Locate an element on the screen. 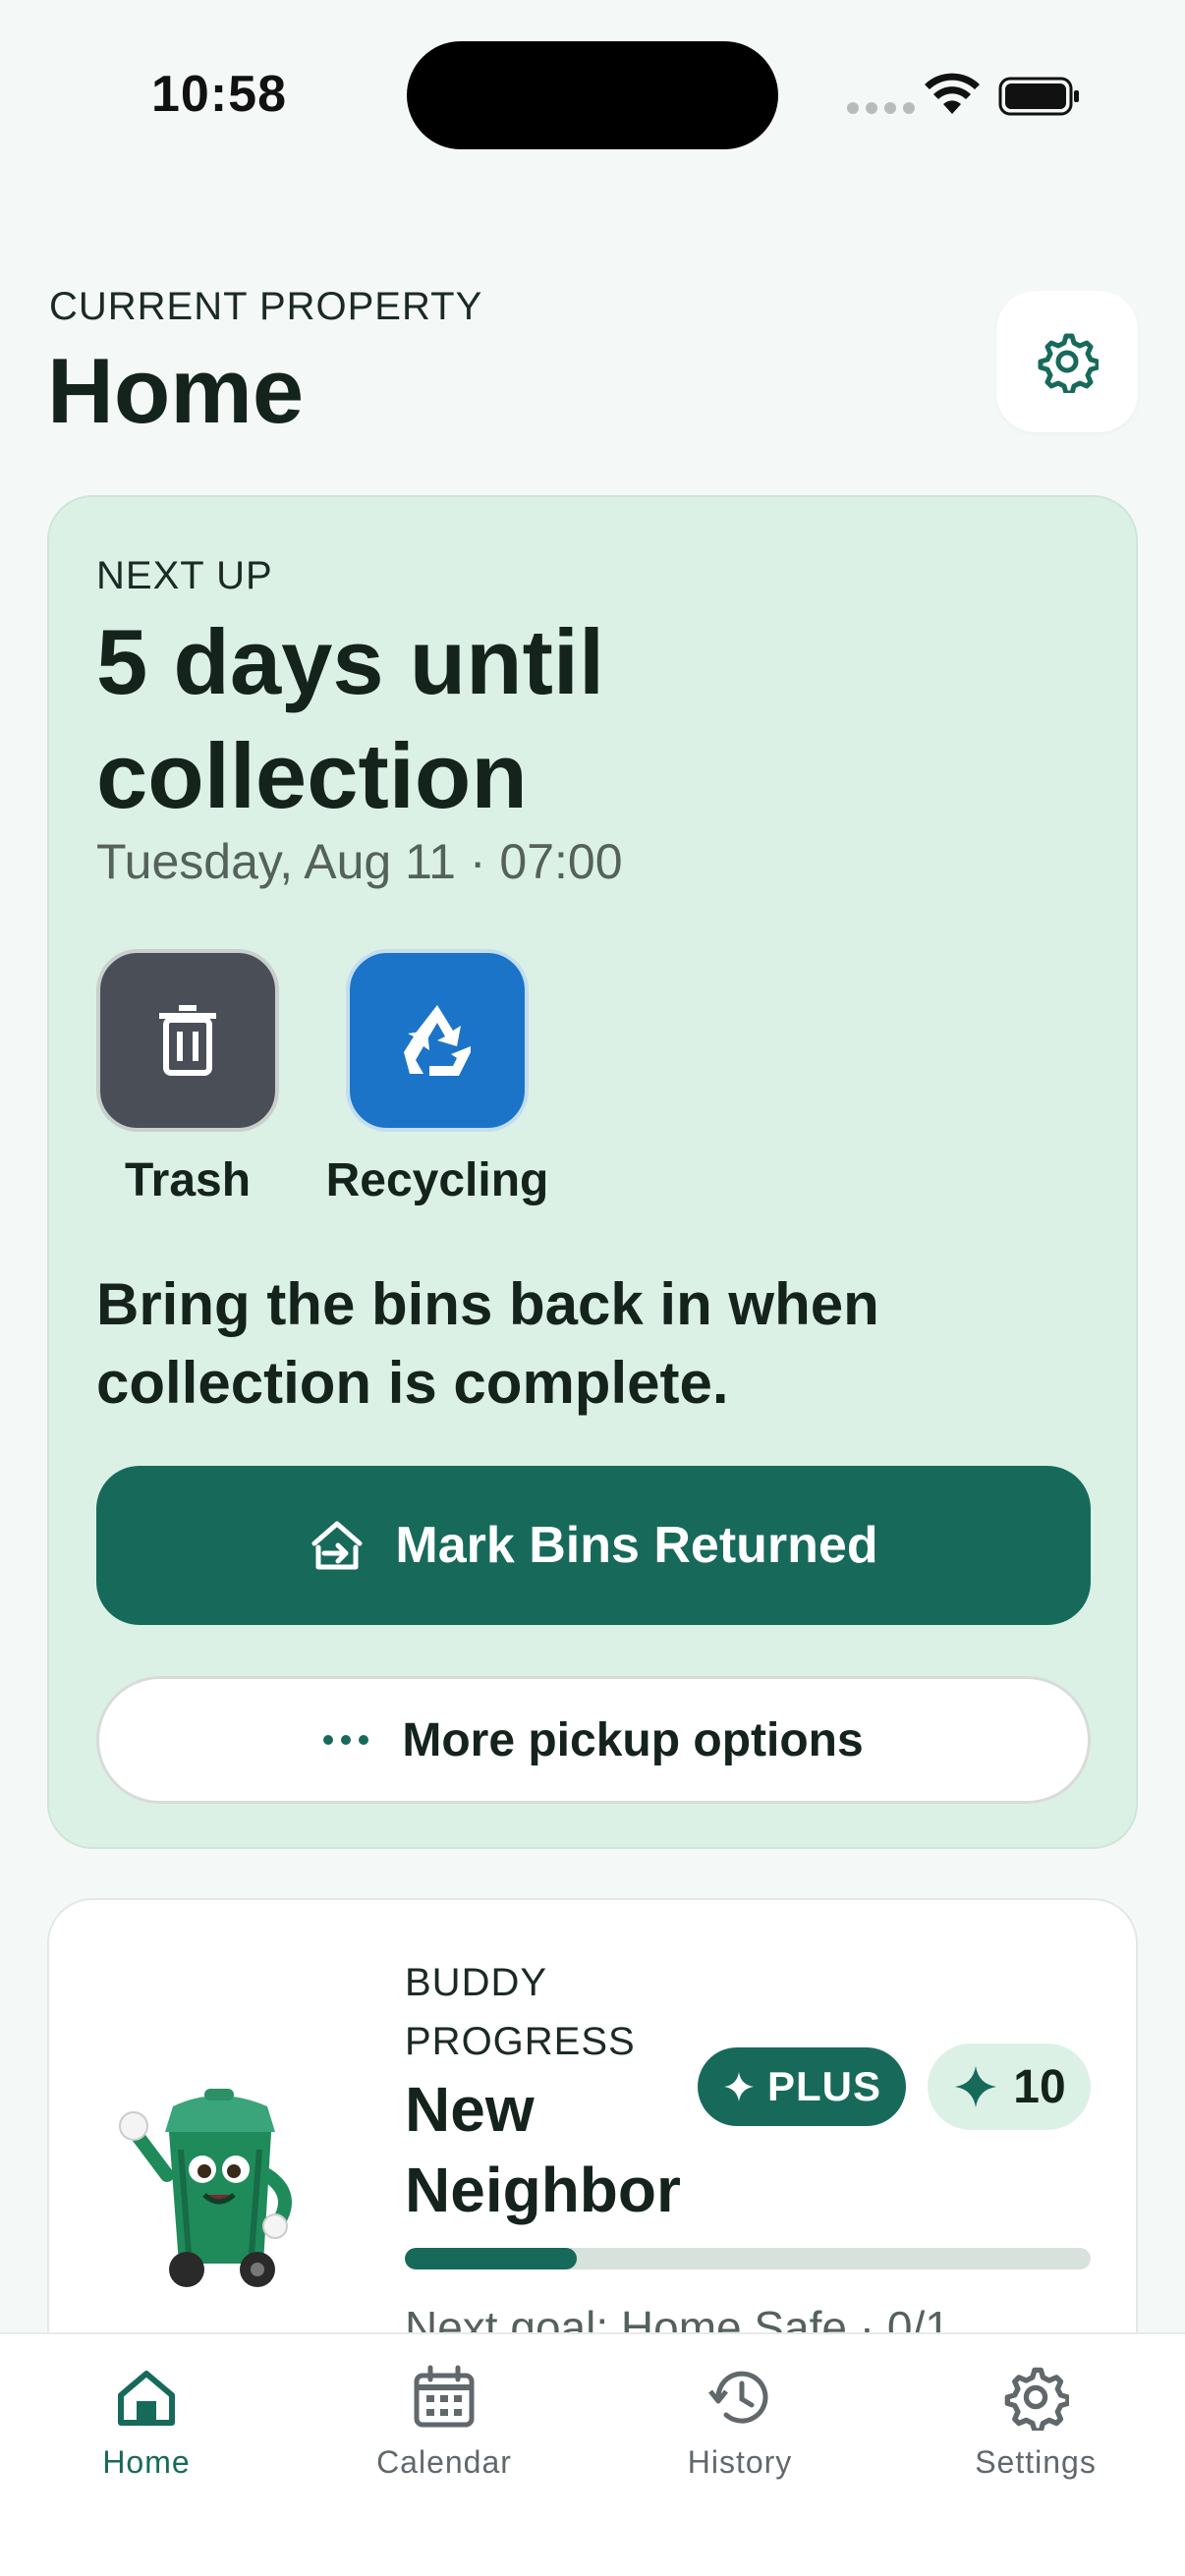  tab-history: History is located at coordinates (740, 2418).